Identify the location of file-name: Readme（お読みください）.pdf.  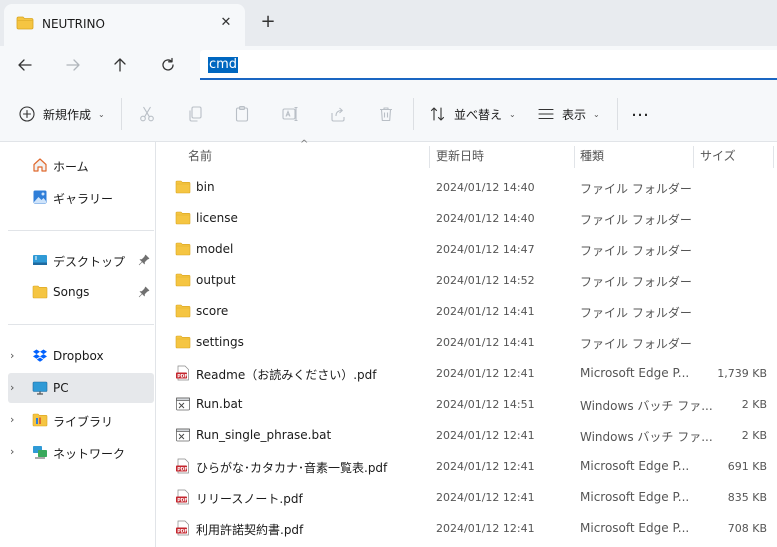
(286, 375).